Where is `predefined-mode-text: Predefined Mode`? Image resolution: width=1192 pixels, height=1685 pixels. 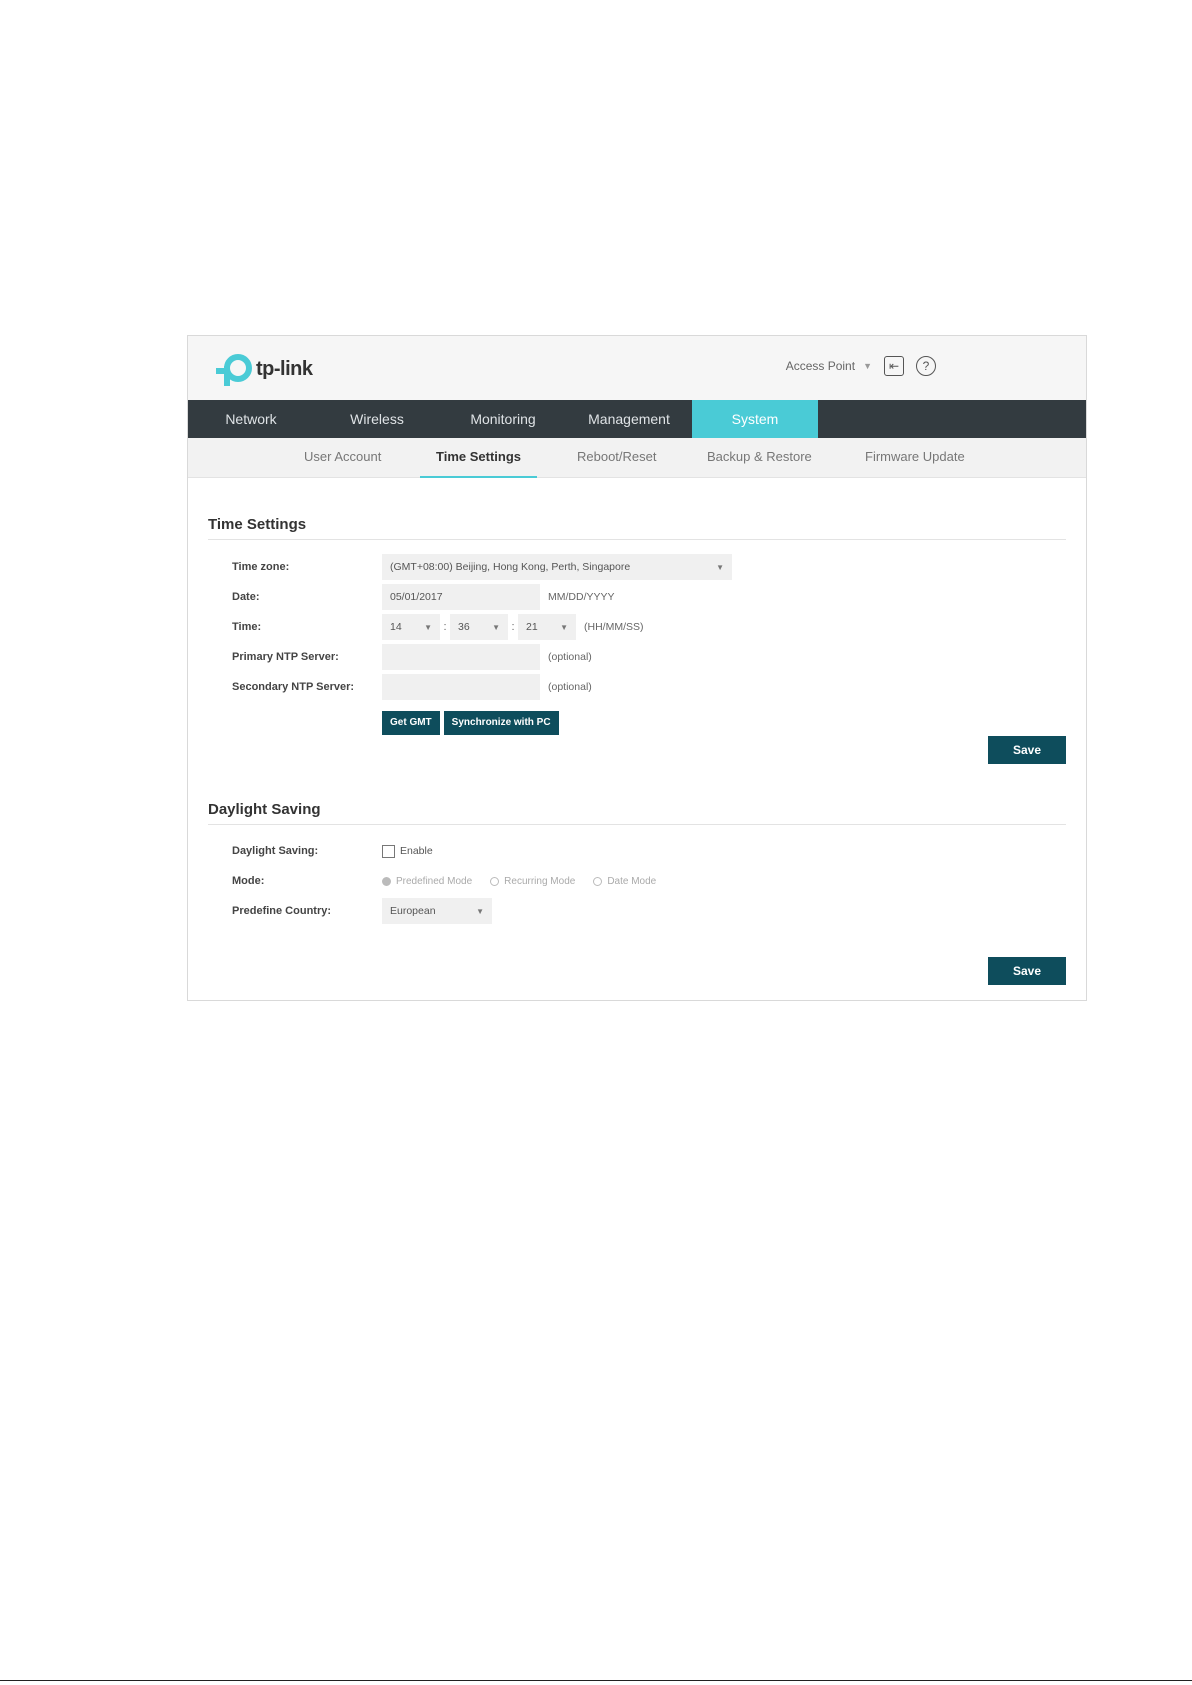 predefined-mode-text: Predefined Mode is located at coordinates (434, 881).